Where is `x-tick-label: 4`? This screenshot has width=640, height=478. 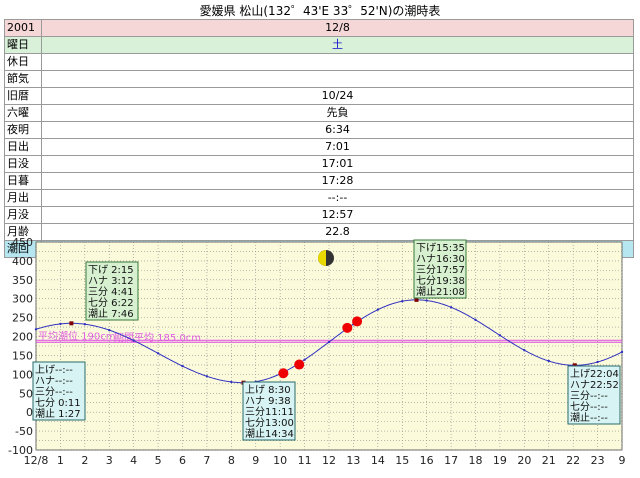 x-tick-label: 4 is located at coordinates (133, 460).